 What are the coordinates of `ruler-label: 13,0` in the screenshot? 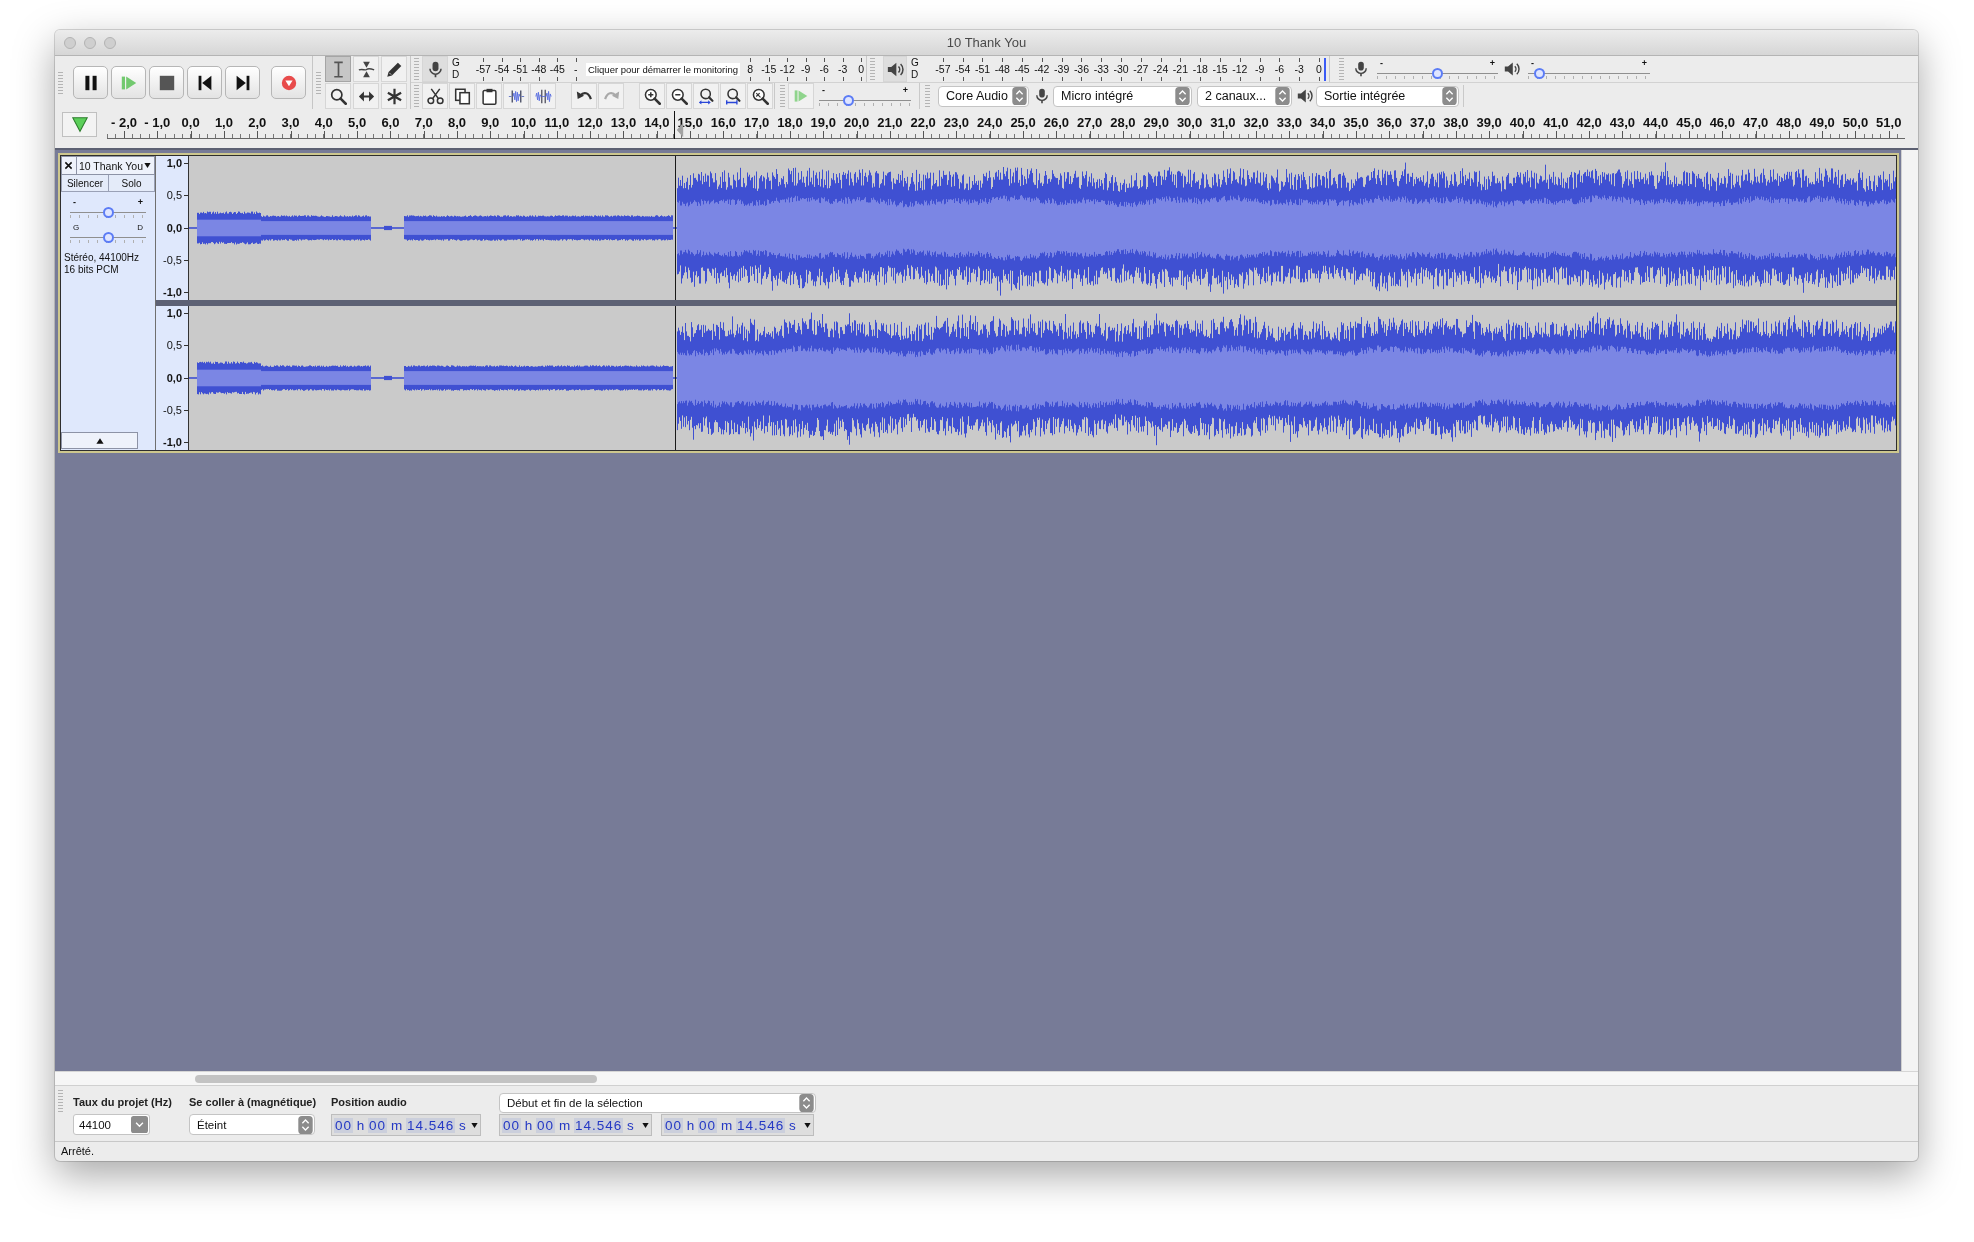 It's located at (623, 123).